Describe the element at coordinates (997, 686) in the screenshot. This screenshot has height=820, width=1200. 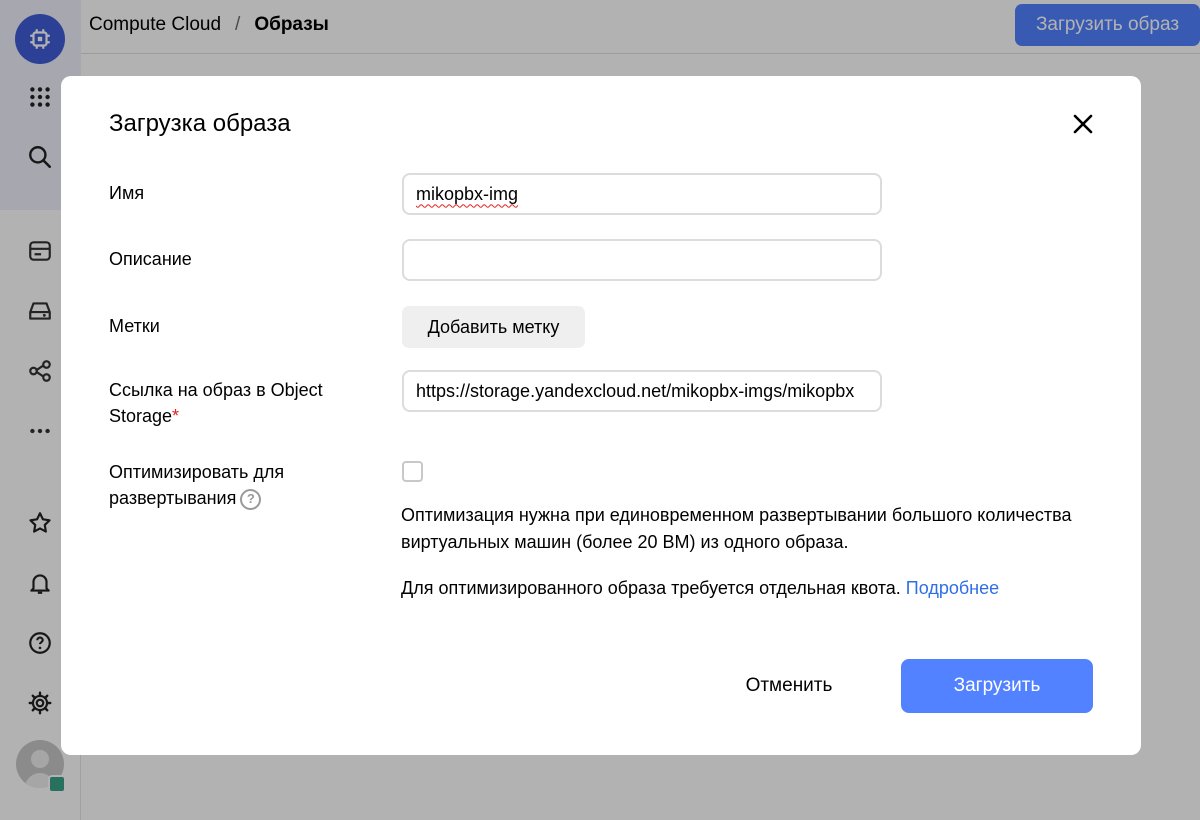
I see `upload-button: Загрузить` at that location.